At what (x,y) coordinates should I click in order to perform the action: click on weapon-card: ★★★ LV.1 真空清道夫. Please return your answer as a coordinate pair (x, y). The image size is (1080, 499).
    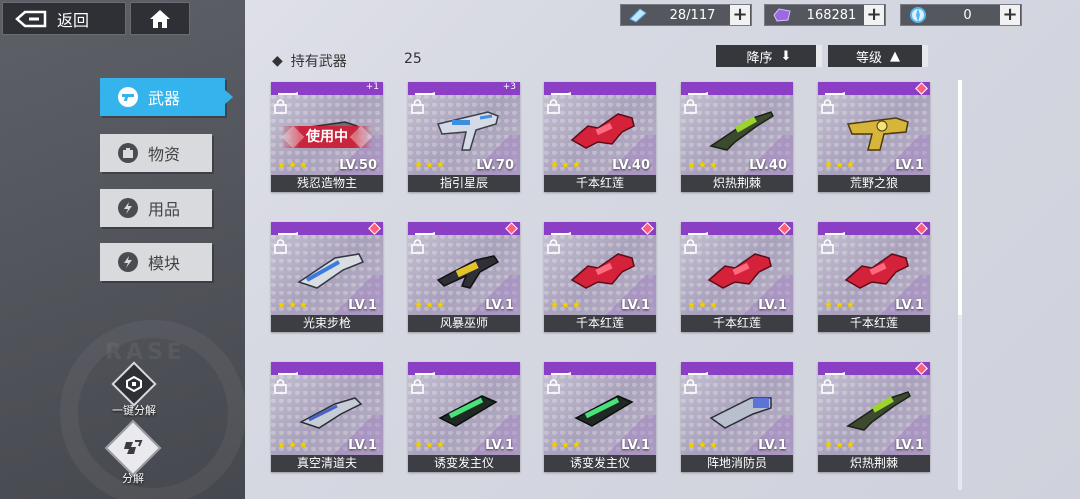
    Looking at the image, I should click on (327, 417).